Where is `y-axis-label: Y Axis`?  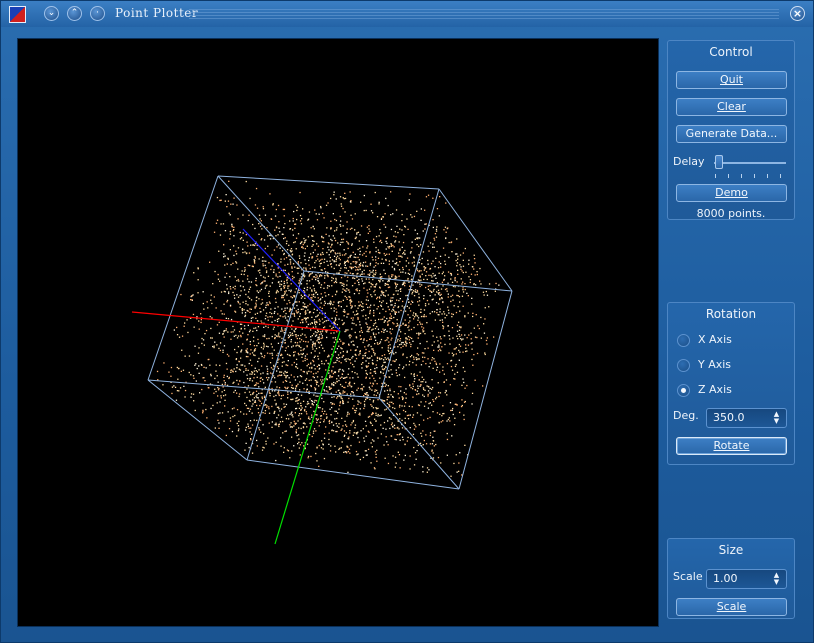 y-axis-label: Y Axis is located at coordinates (714, 364).